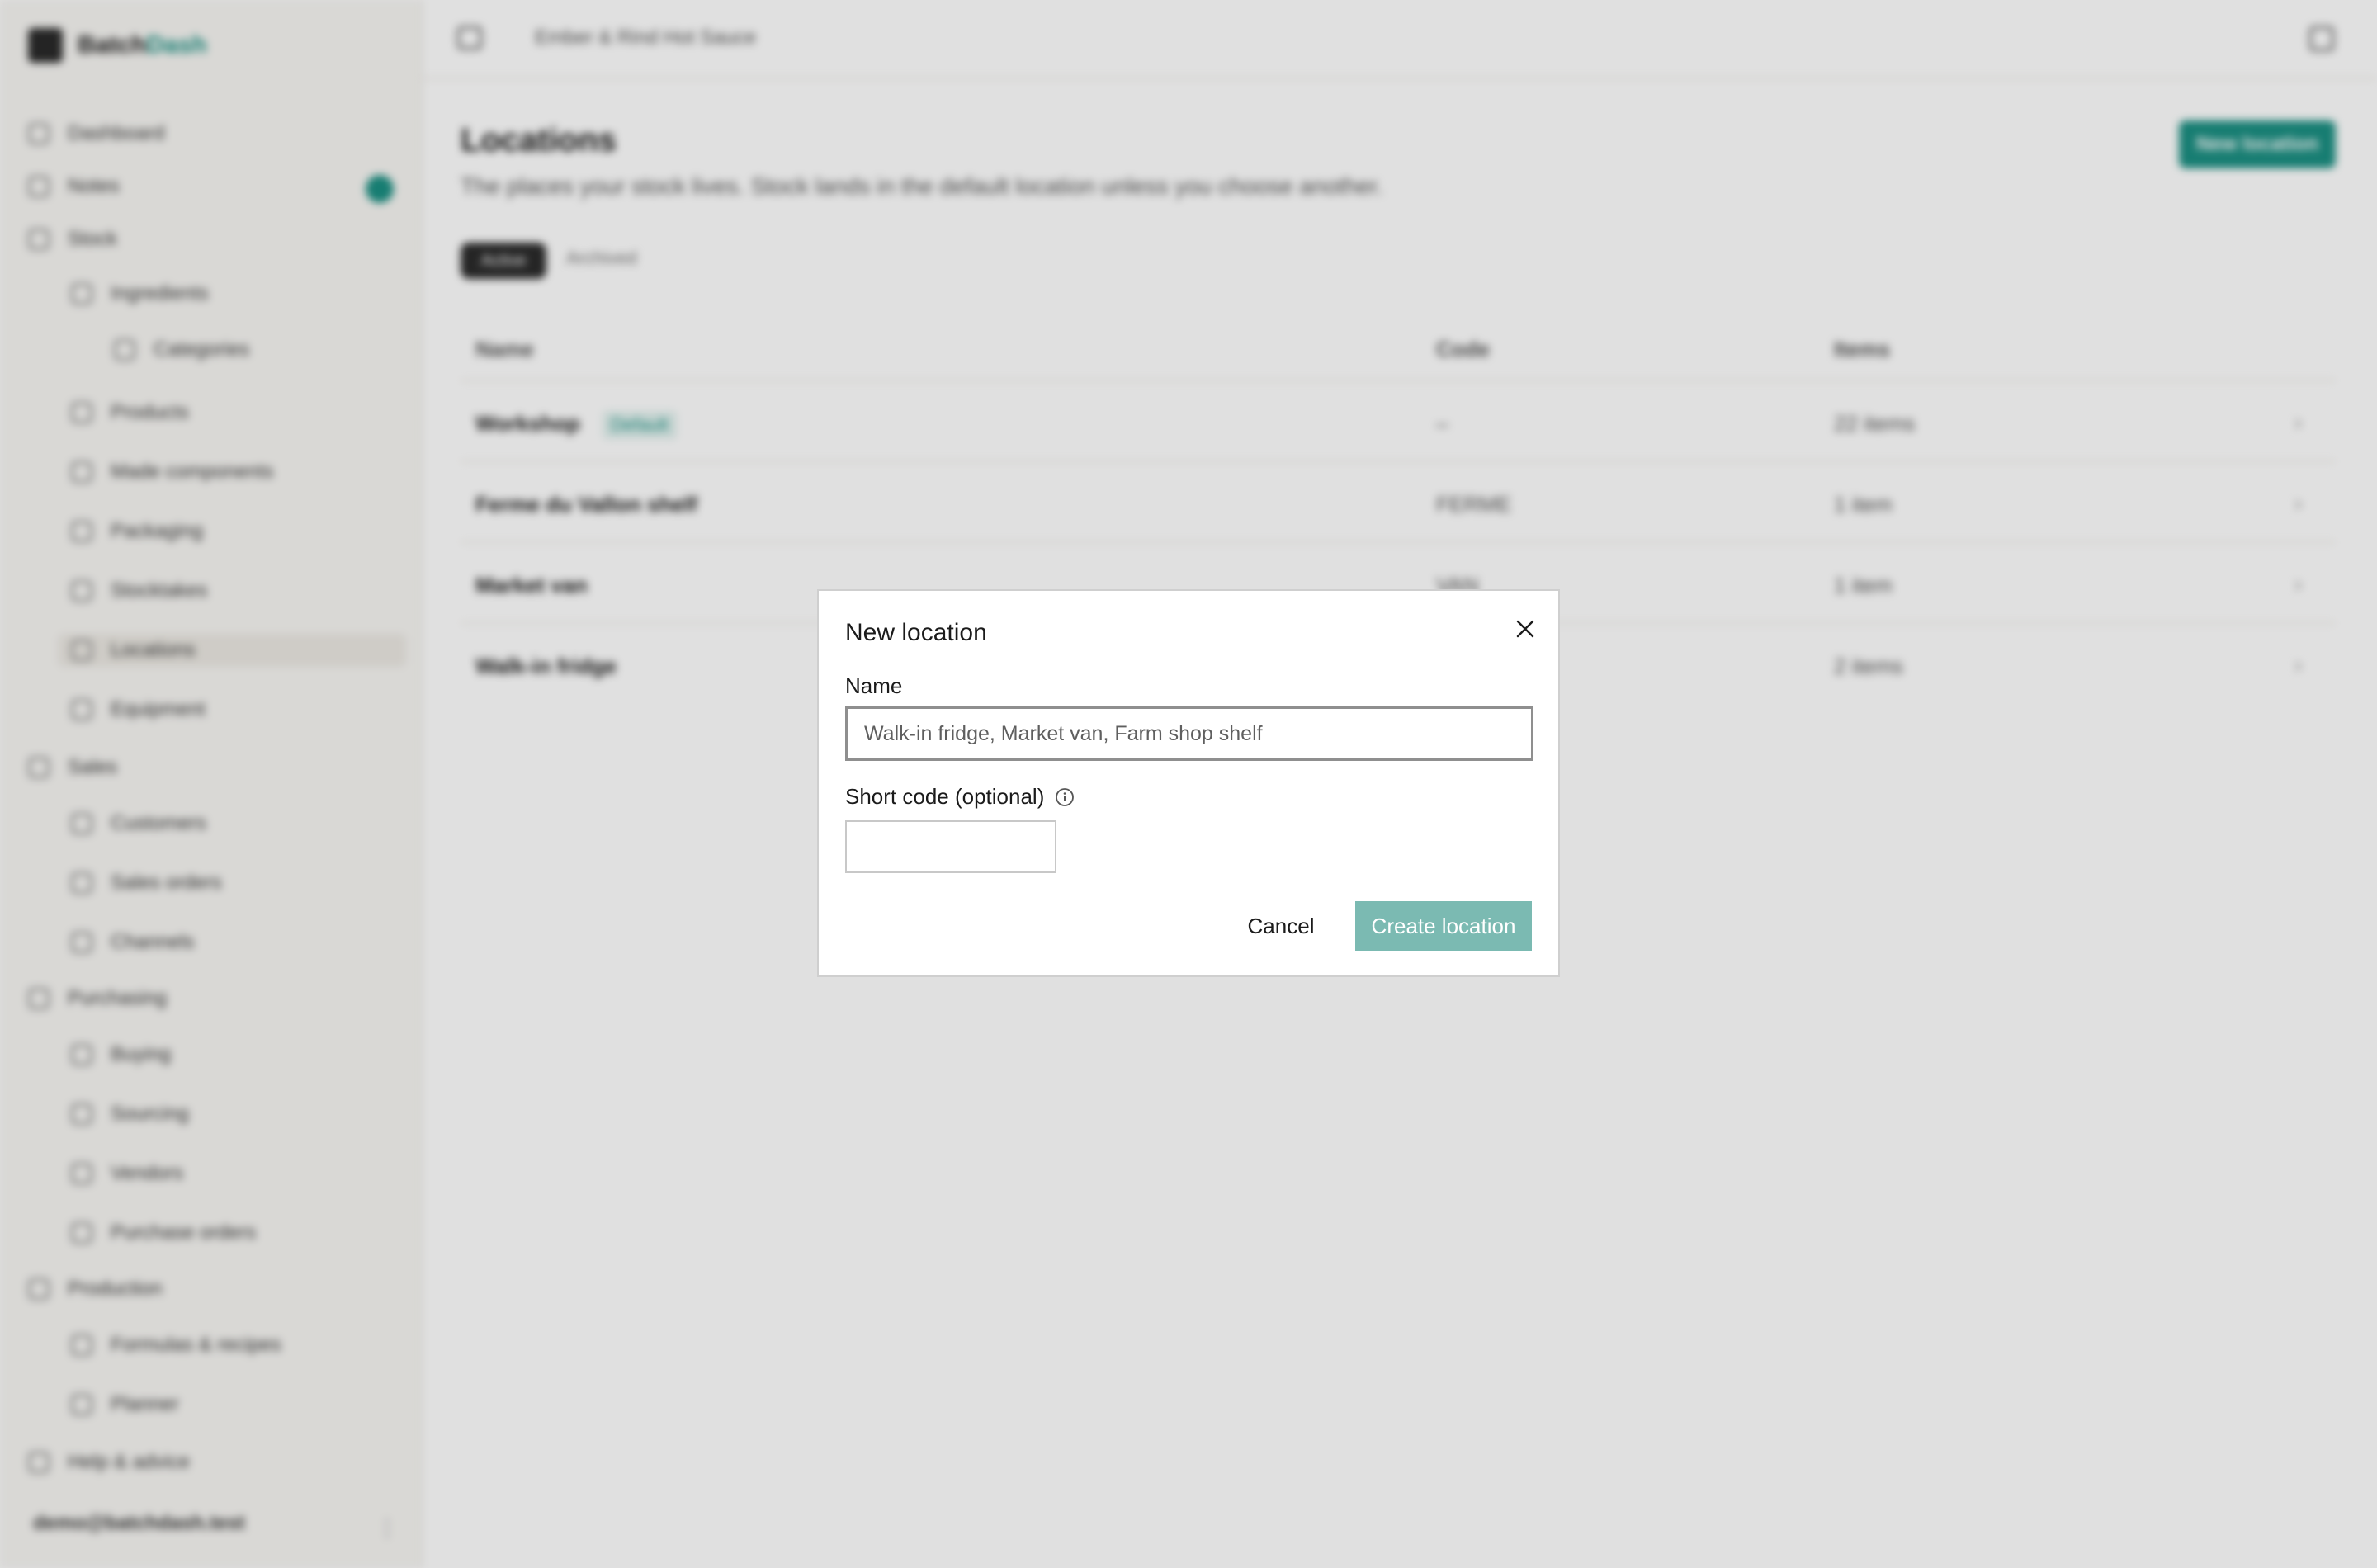  I want to click on cancel-button: Cancel, so click(1280, 926).